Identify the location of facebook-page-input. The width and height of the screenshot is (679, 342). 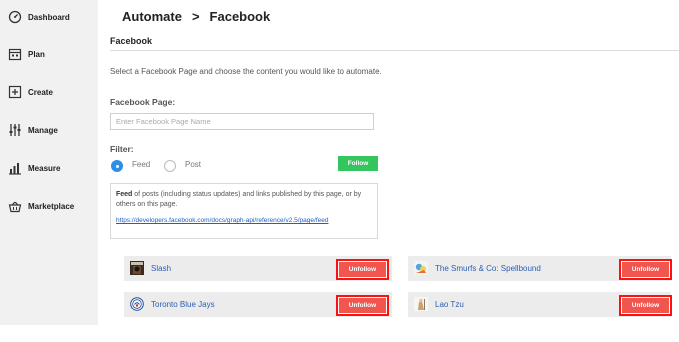
(242, 121).